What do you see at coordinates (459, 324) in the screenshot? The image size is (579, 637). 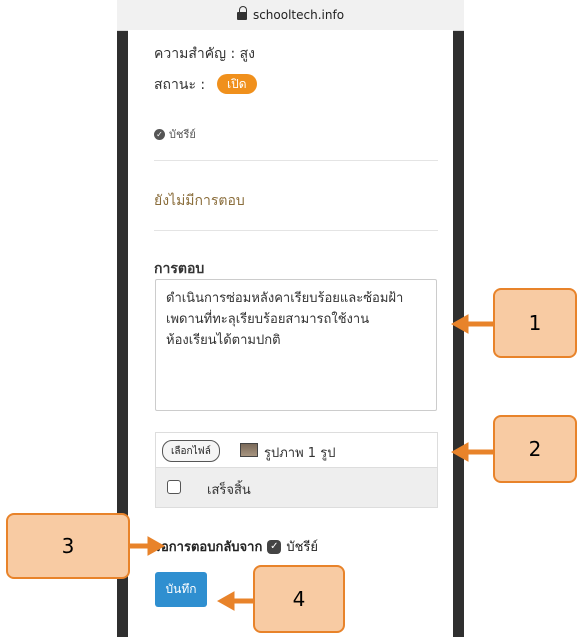 I see `arrow-1-head` at bounding box center [459, 324].